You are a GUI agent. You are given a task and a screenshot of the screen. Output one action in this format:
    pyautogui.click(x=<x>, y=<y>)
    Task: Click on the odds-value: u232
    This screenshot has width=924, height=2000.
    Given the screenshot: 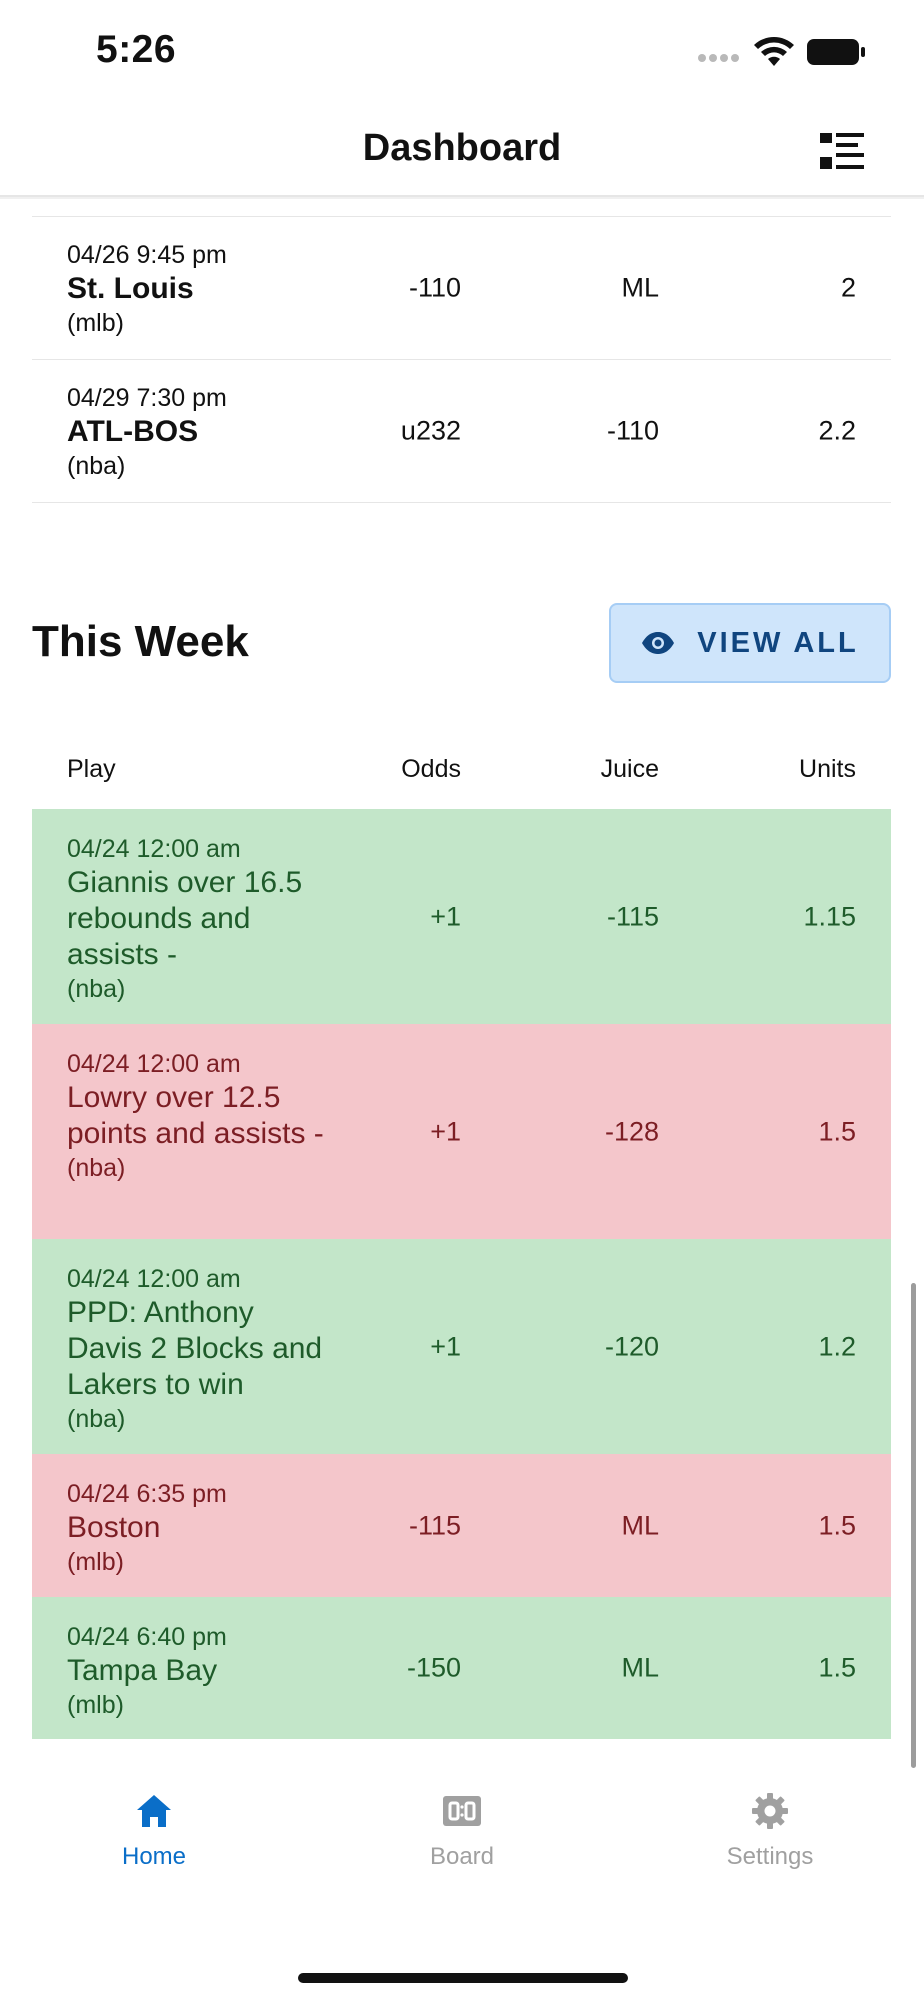 What is the action you would take?
    pyautogui.click(x=430, y=430)
    